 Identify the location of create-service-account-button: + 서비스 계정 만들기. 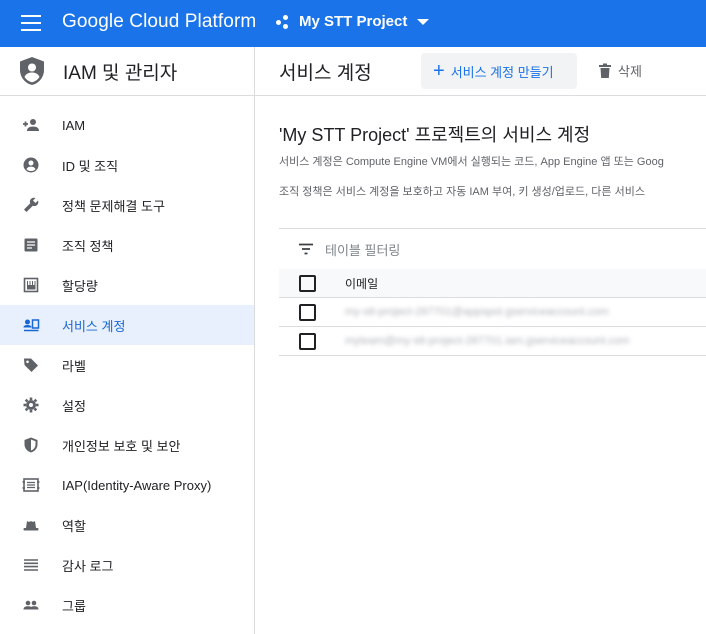
(499, 71).